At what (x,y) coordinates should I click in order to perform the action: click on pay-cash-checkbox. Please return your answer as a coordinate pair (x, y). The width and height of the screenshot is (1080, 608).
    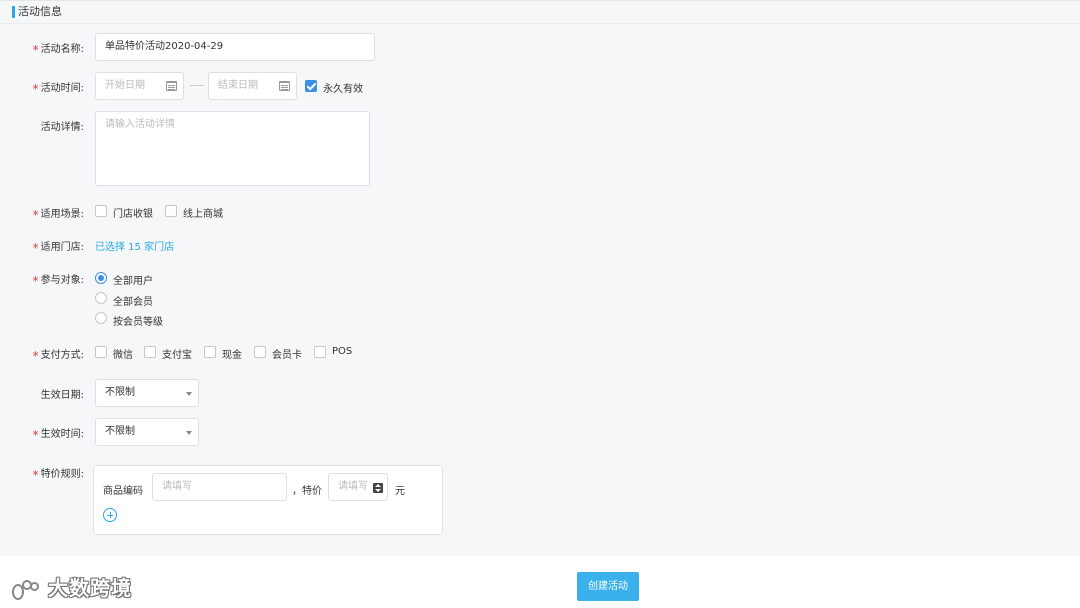
    Looking at the image, I should click on (210, 352).